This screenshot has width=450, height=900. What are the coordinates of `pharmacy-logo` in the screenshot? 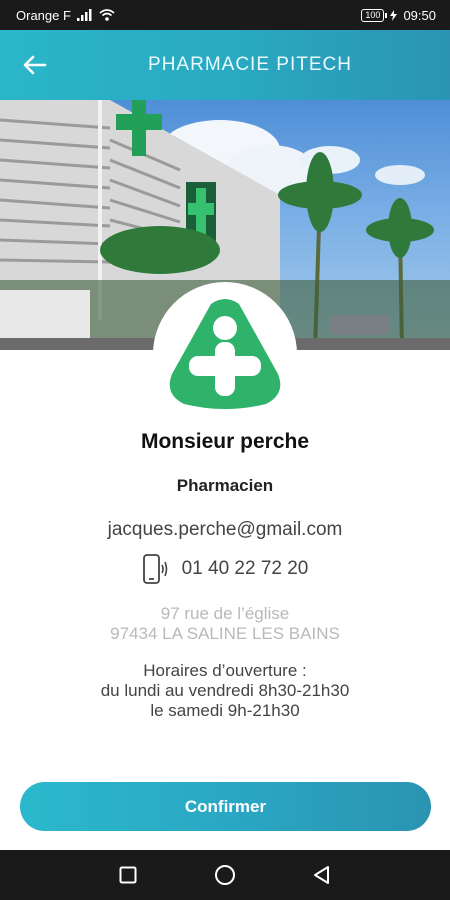 It's located at (225, 354).